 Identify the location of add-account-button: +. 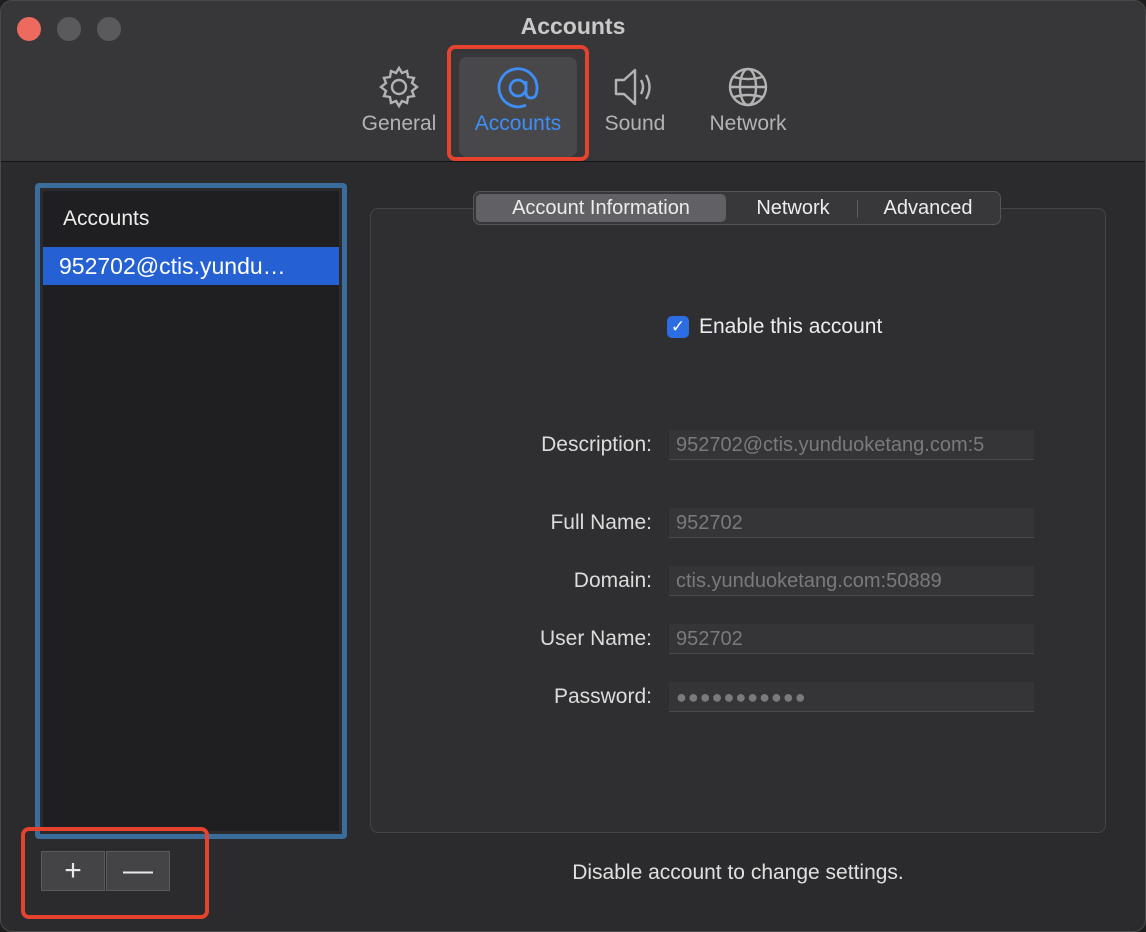
(73, 871).